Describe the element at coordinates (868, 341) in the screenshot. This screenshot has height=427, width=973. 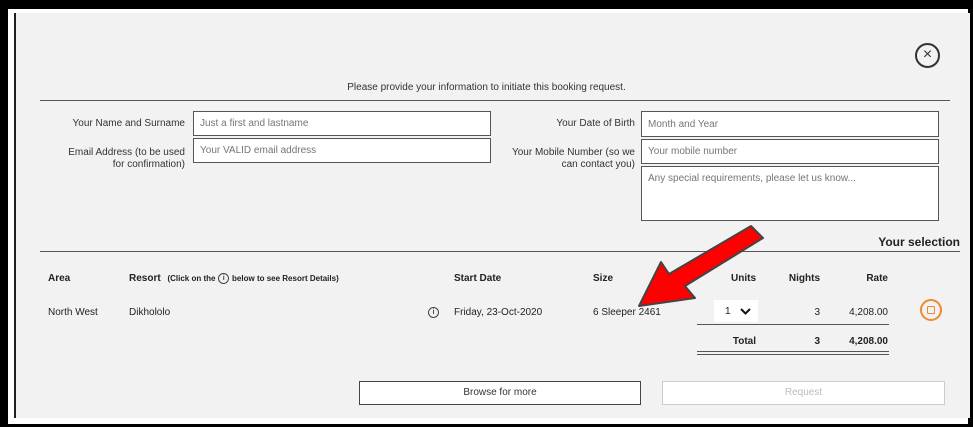
I see `total-rate: 4,208.00` at that location.